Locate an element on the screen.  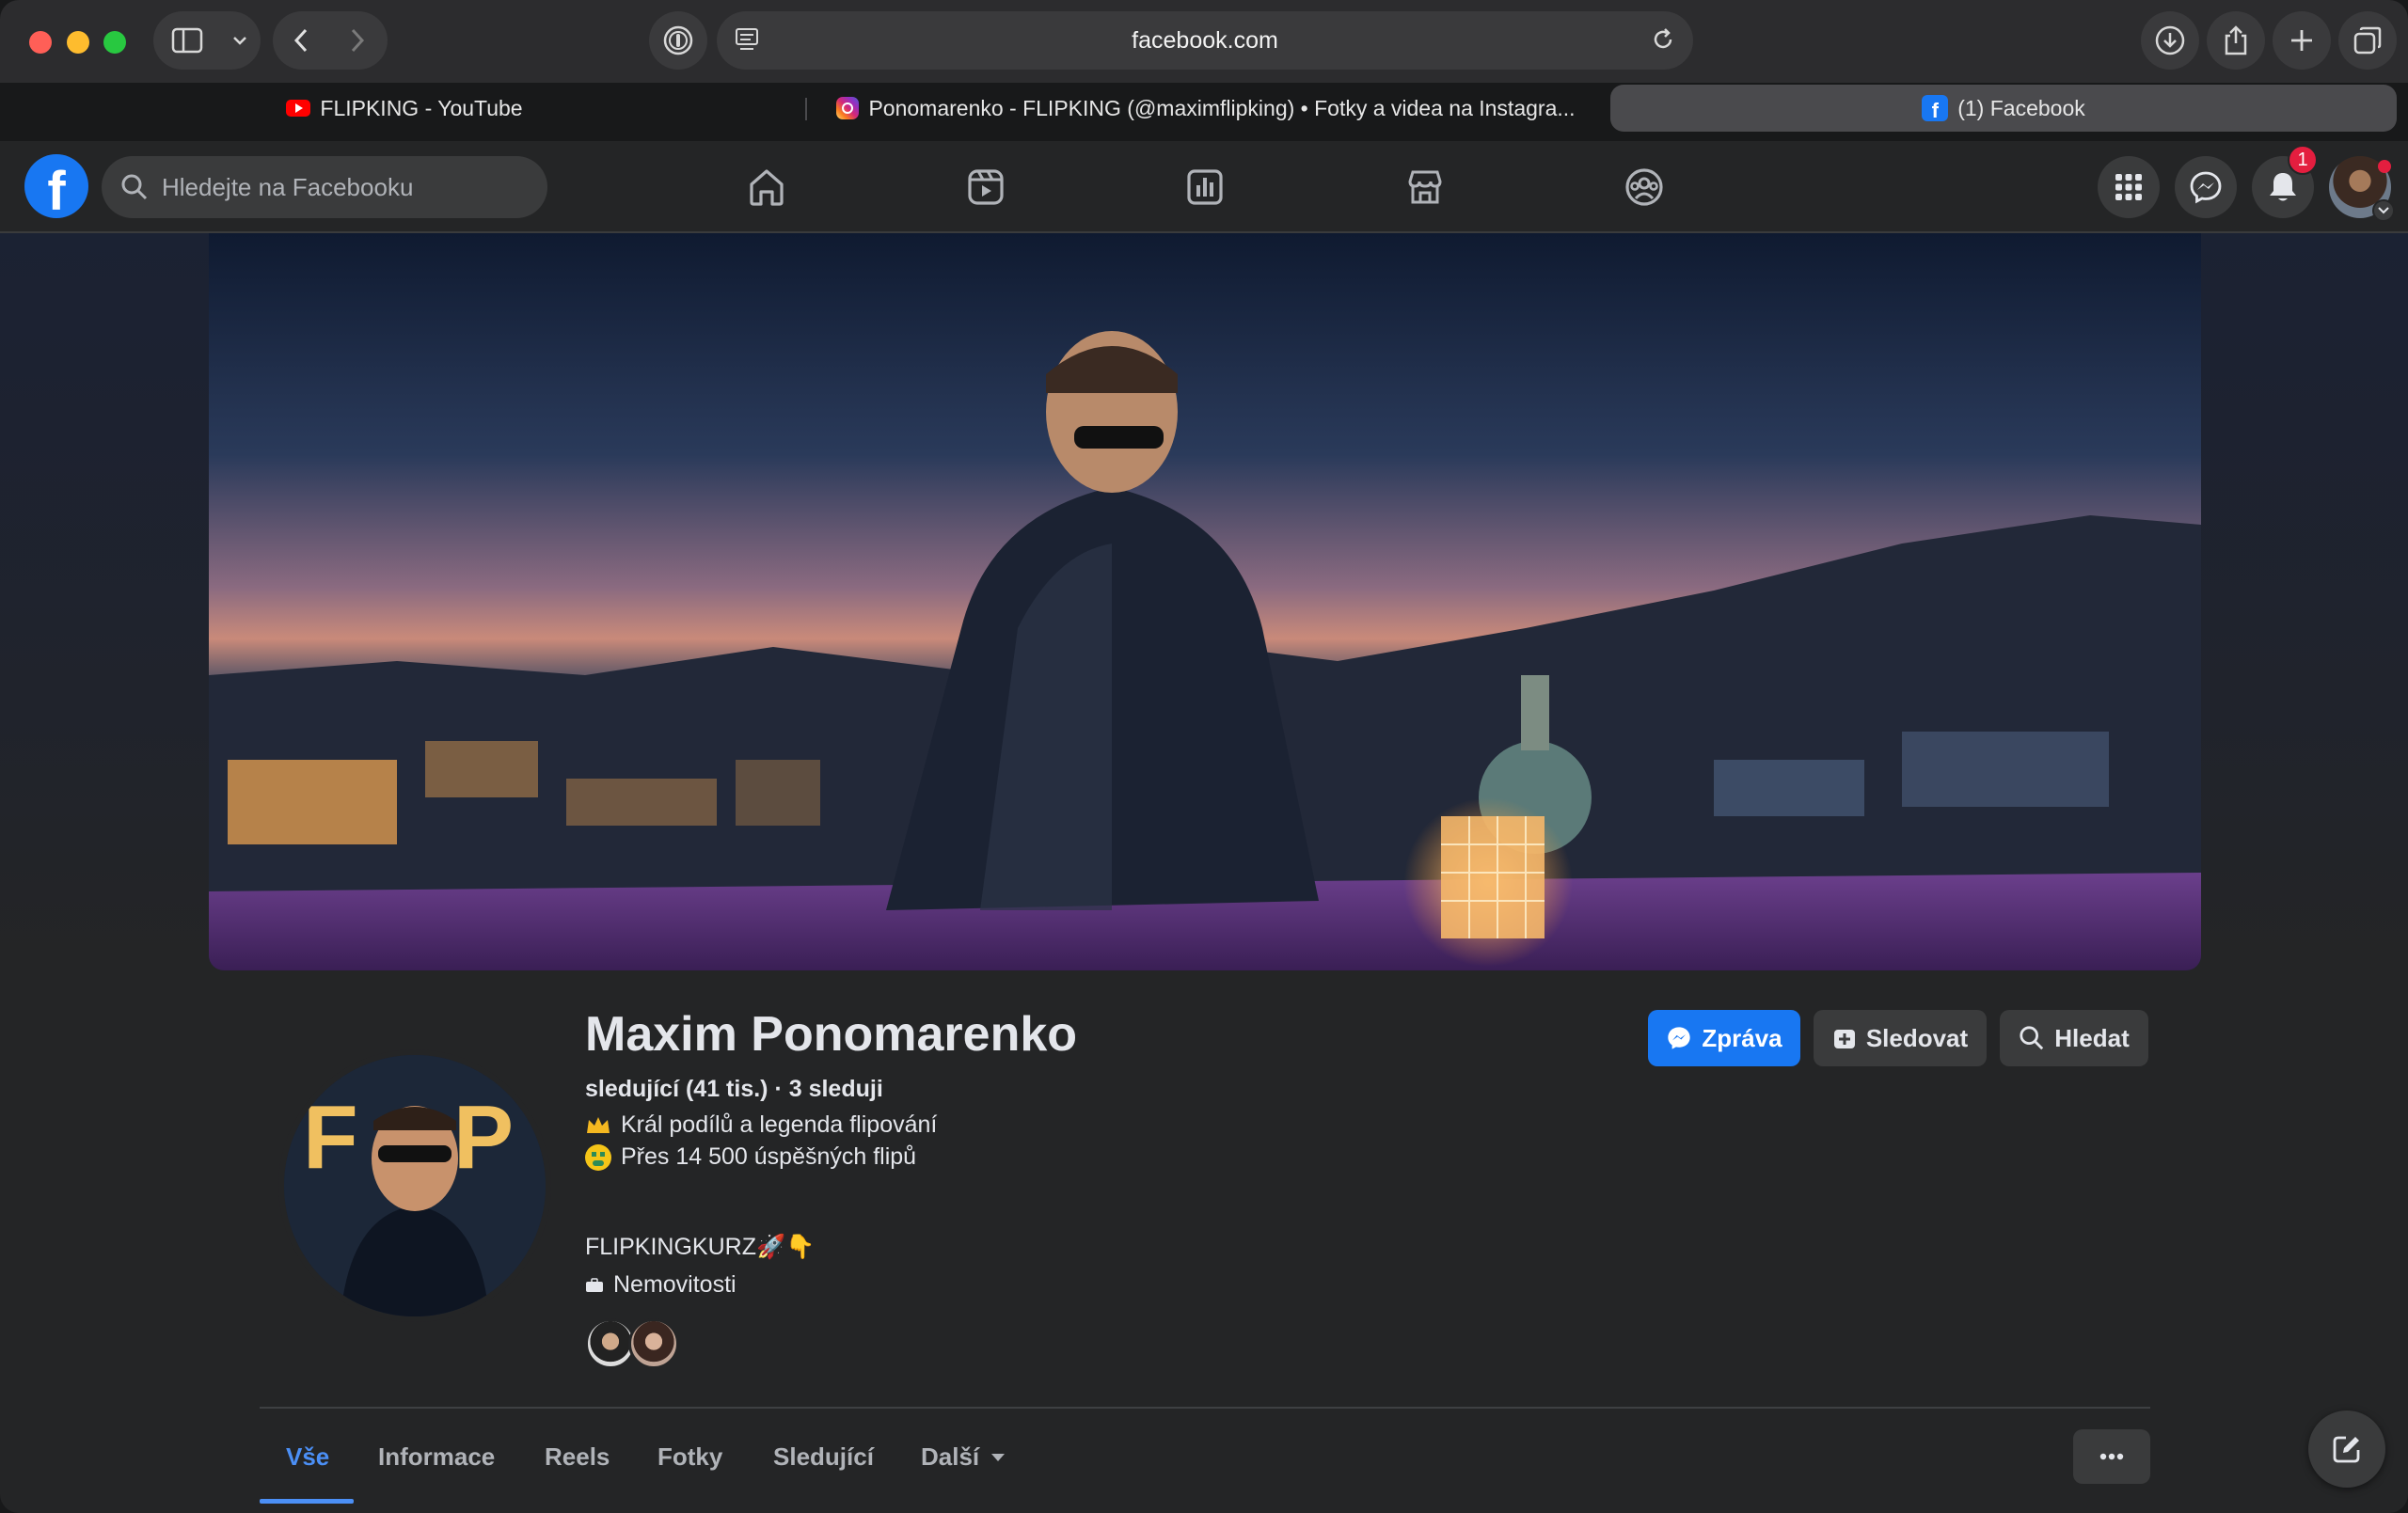
followers-line: sledující (41 tis.) · 3 sleduji is located at coordinates (734, 1089).